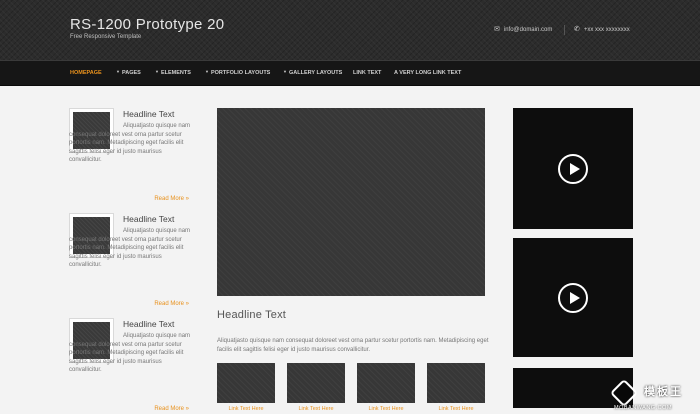 The width and height of the screenshot is (700, 414). I want to click on nav-item-pages: ▼ Pages, so click(128, 72).